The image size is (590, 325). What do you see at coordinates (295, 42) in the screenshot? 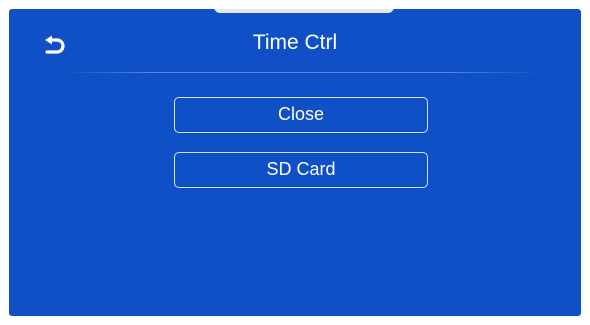
I see `page-title: Time Ctrl` at bounding box center [295, 42].